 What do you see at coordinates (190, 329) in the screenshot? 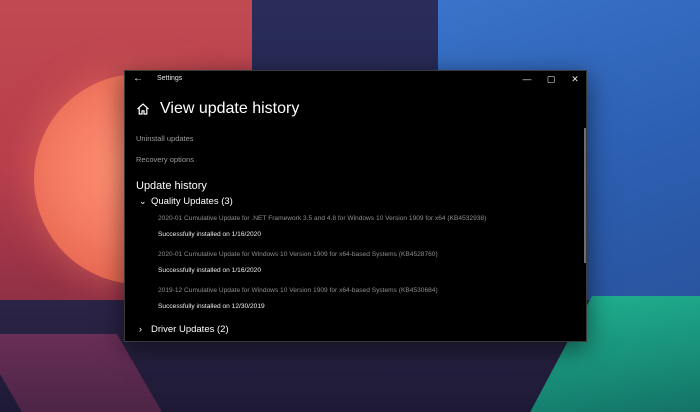
I see `driver-updates-label: Driver Updates (2)` at bounding box center [190, 329].